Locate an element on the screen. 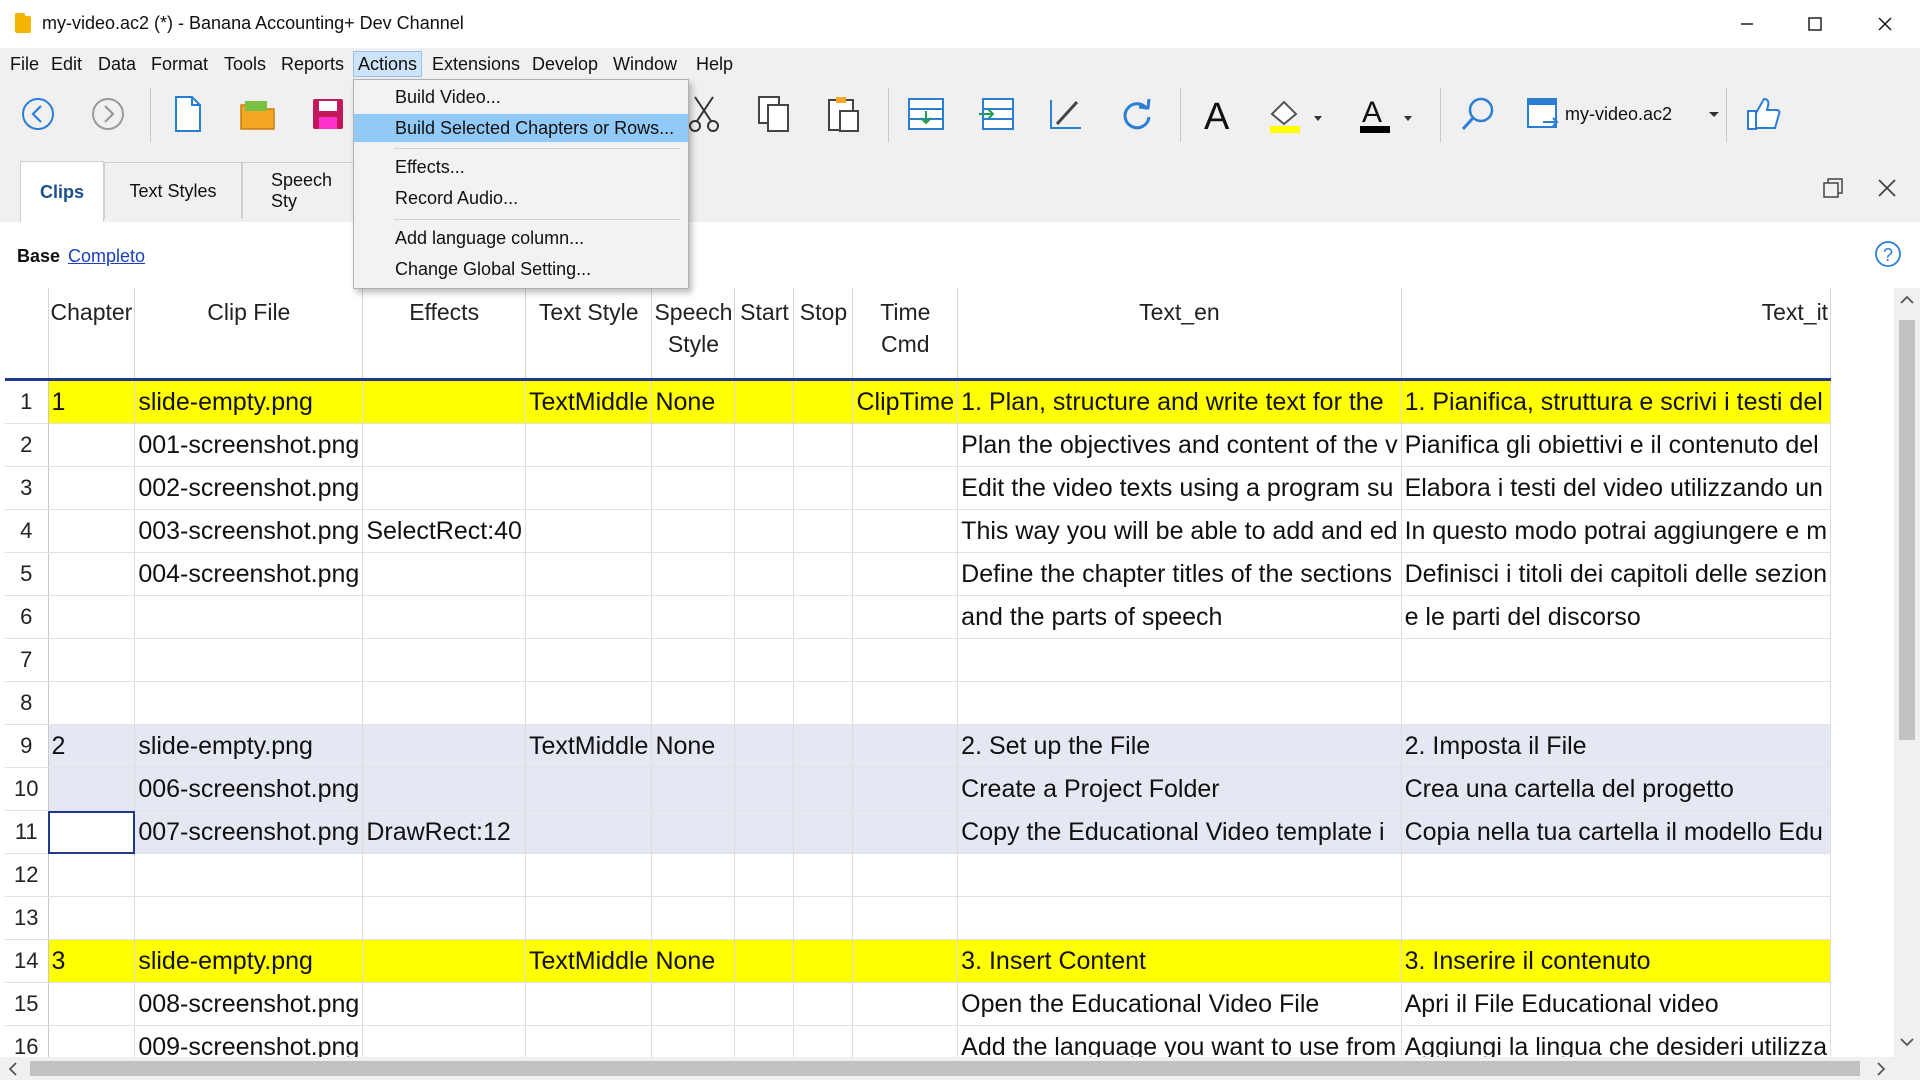 The height and width of the screenshot is (1080, 1920). row-number: 6 is located at coordinates (27, 617).